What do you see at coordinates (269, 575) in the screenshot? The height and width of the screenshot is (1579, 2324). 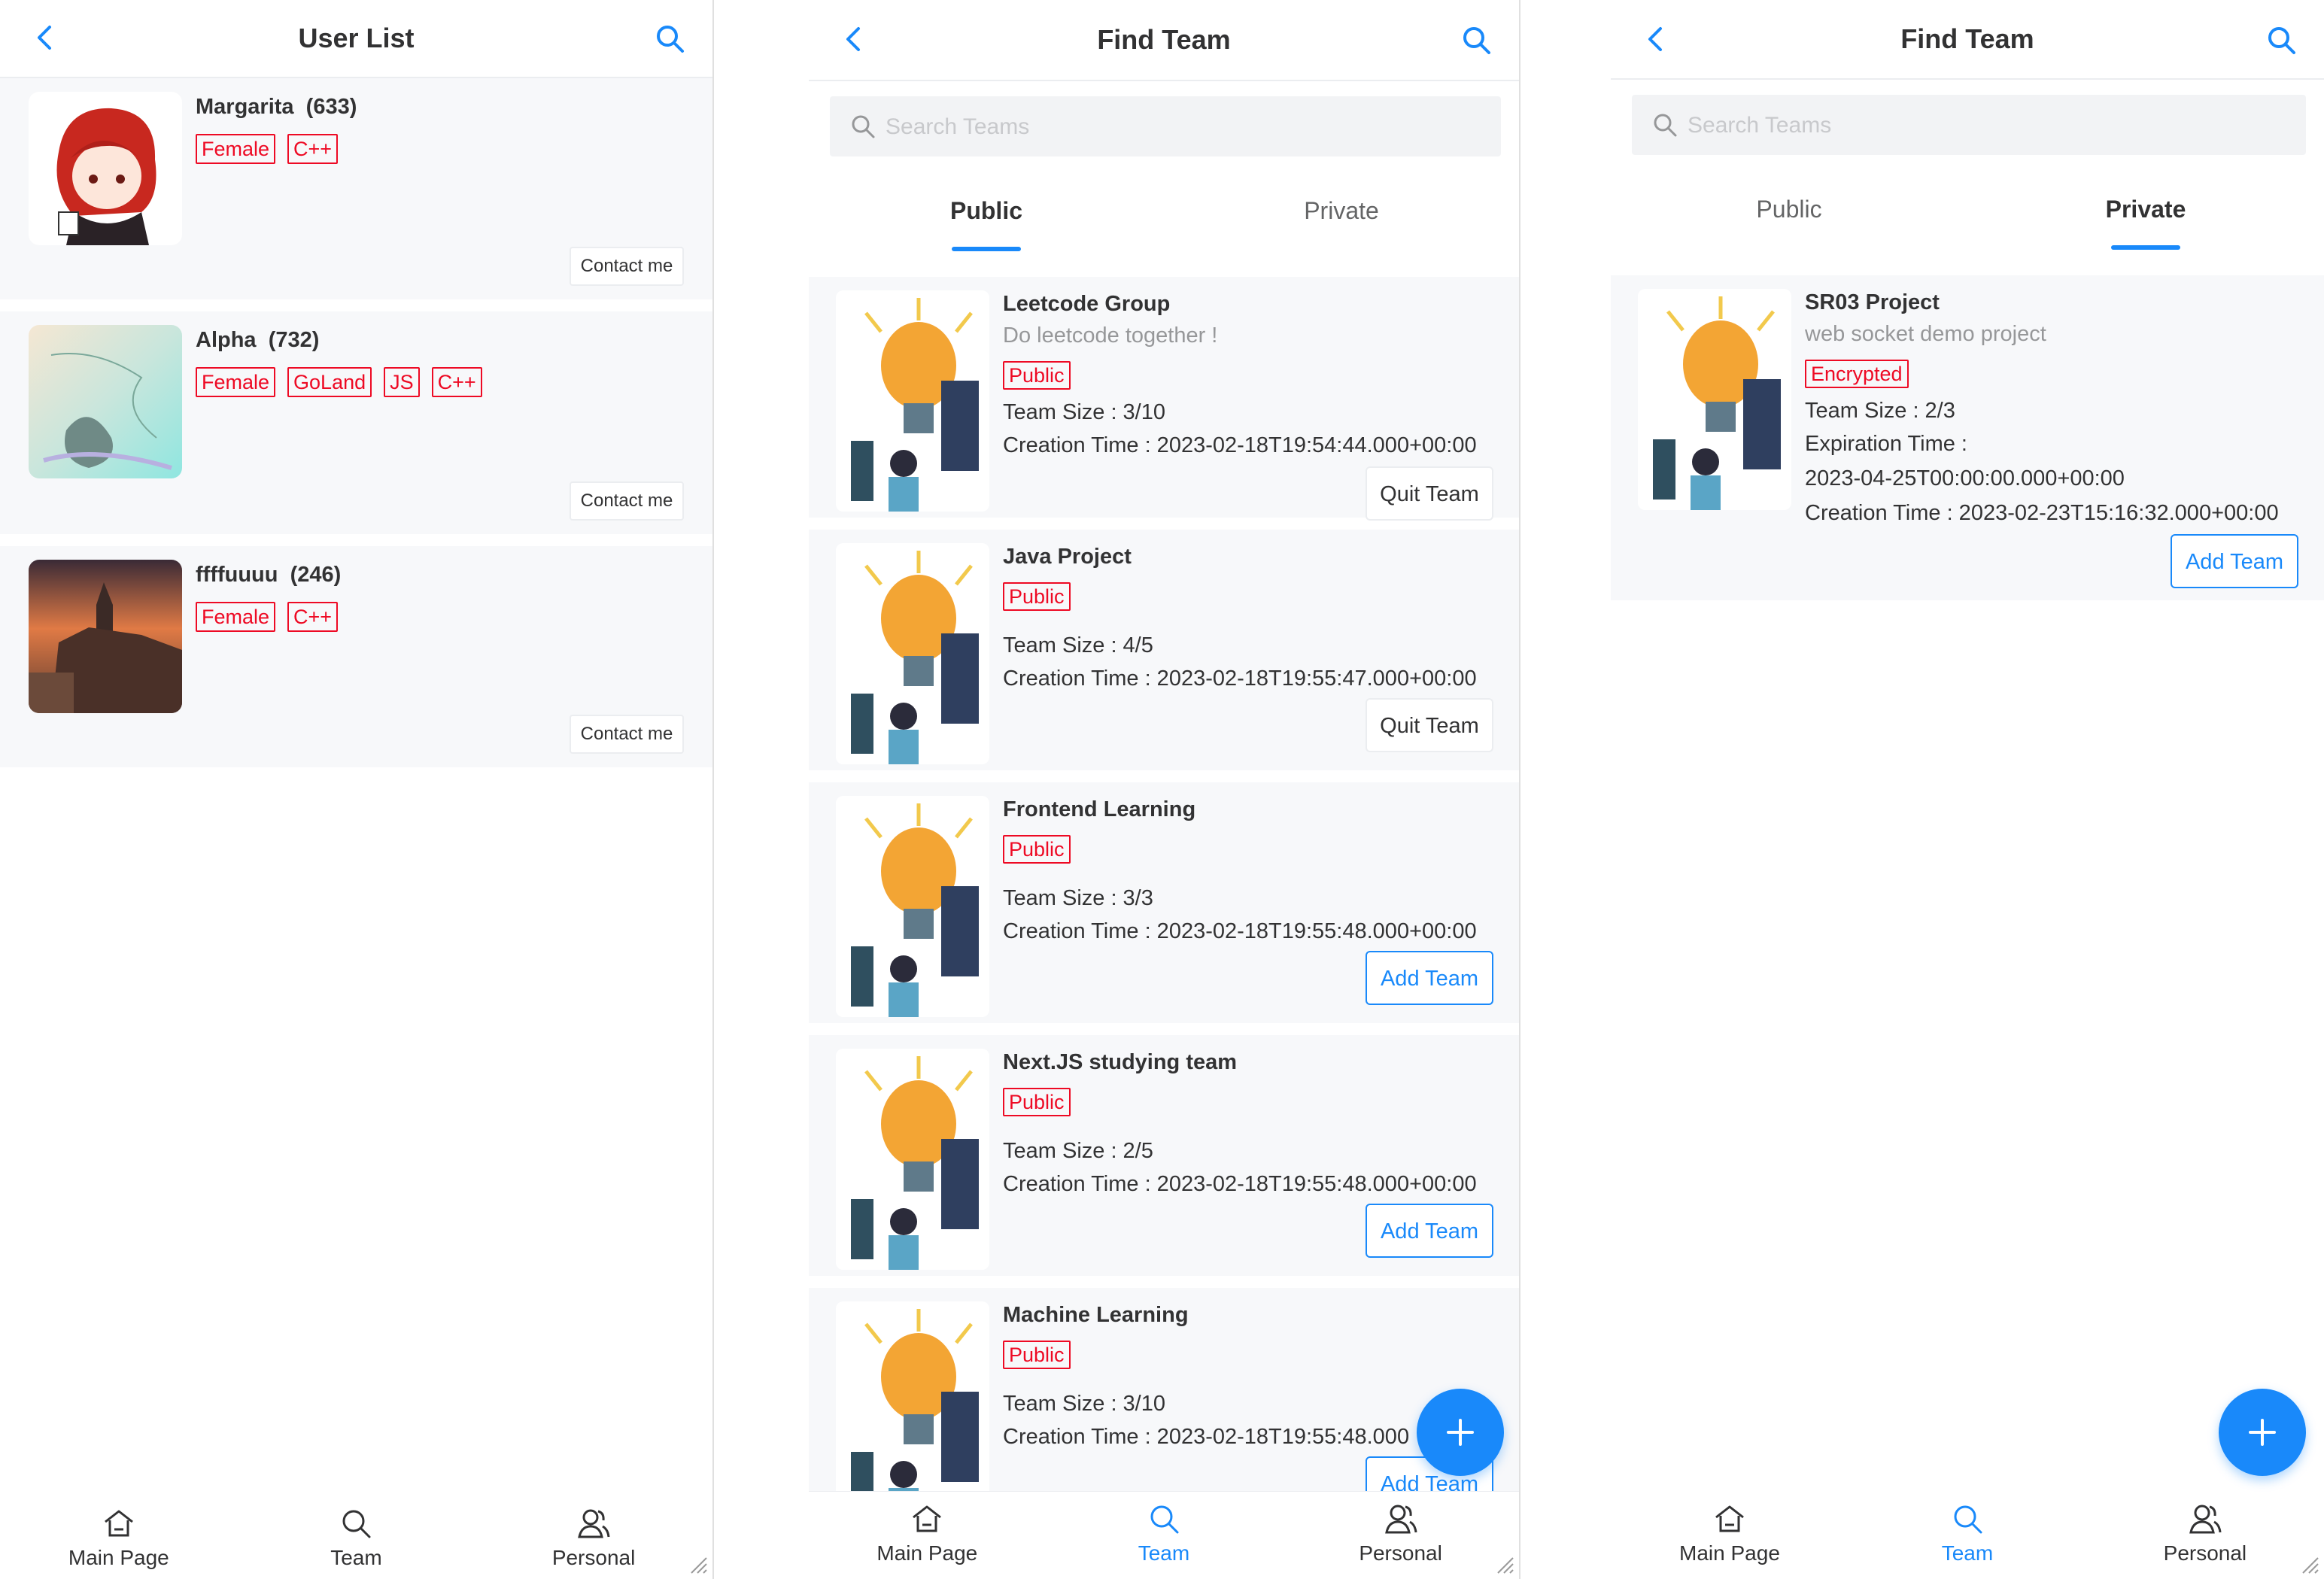 I see `user-name-line: ffffuuuu (246)` at bounding box center [269, 575].